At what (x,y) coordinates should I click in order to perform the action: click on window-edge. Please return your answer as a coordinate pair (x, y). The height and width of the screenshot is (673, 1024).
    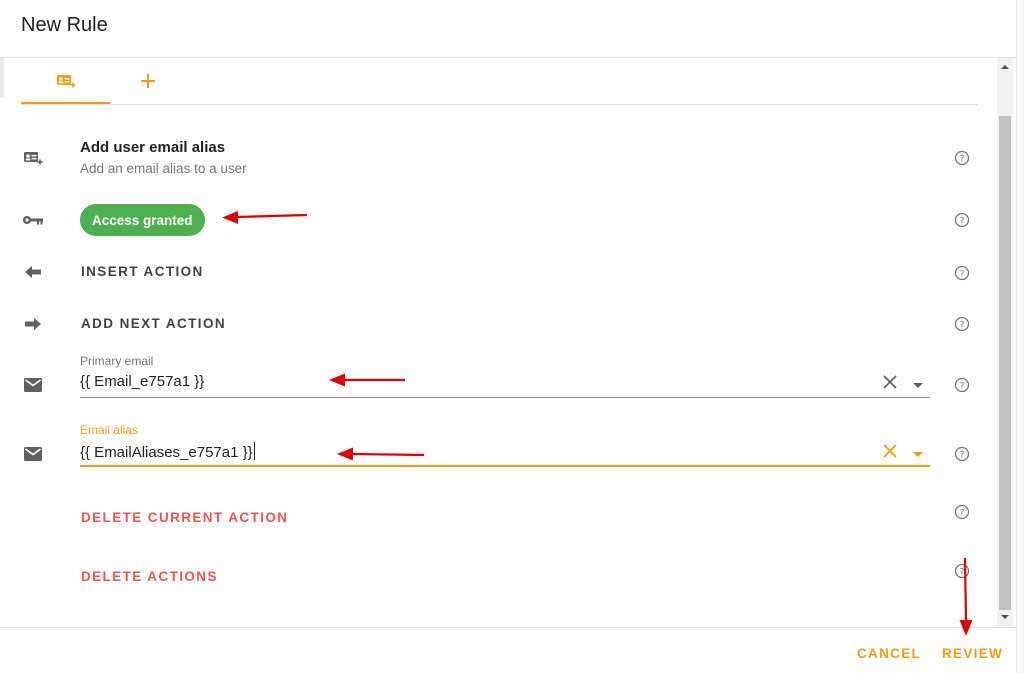
    Looking at the image, I should click on (1020, 336).